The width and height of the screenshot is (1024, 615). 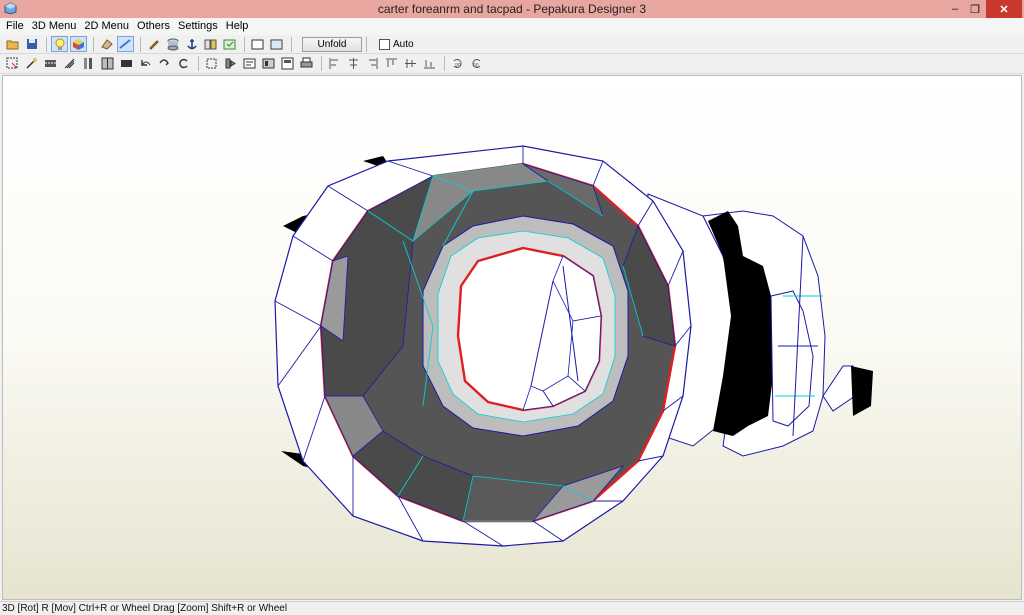 What do you see at coordinates (153, 26) in the screenshot?
I see `menu-others: Others` at bounding box center [153, 26].